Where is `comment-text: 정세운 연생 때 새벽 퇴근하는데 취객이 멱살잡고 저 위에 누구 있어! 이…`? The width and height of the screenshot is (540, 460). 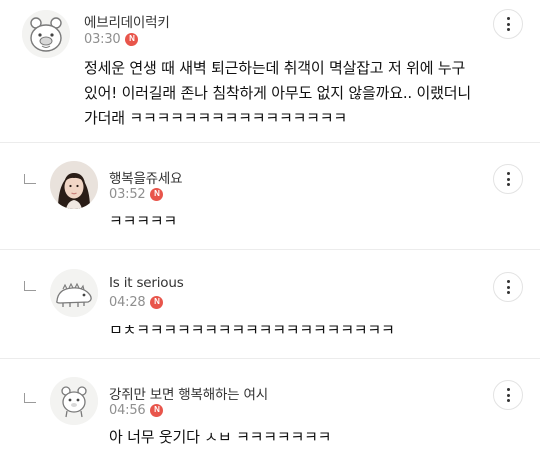 comment-text: 정세운 연생 때 새벽 퇴근하는데 취객이 멱살잡고 저 위에 누구 있어! 이… is located at coordinates (277, 93).